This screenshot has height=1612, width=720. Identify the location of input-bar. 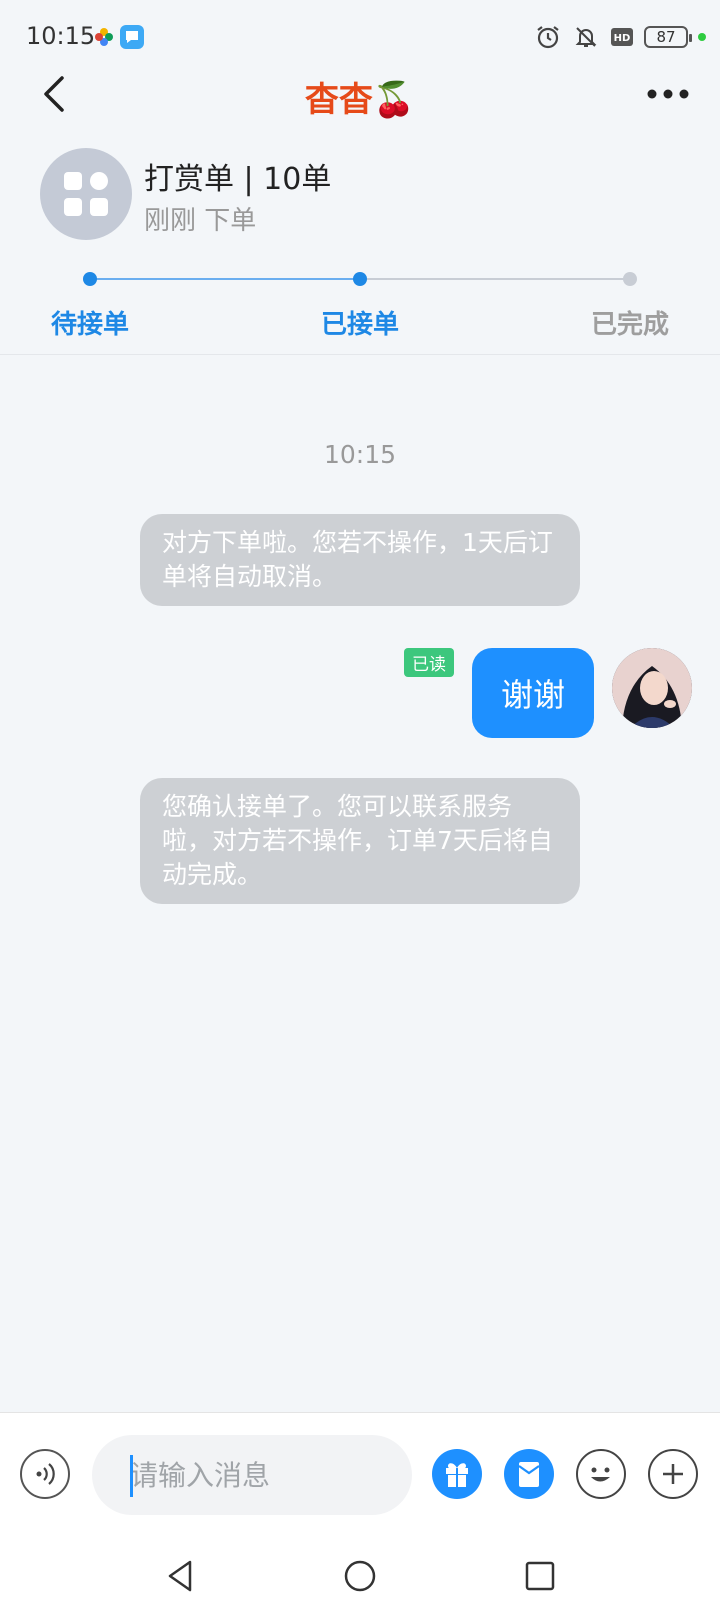
(360, 1475).